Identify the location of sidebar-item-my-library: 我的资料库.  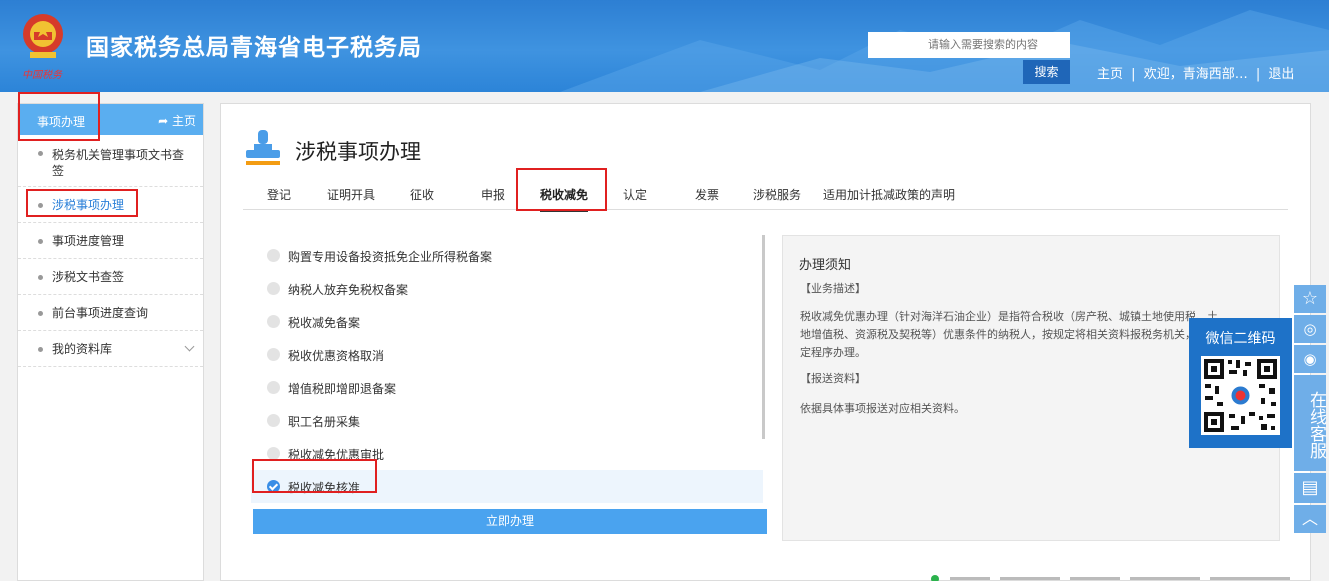
(110, 349).